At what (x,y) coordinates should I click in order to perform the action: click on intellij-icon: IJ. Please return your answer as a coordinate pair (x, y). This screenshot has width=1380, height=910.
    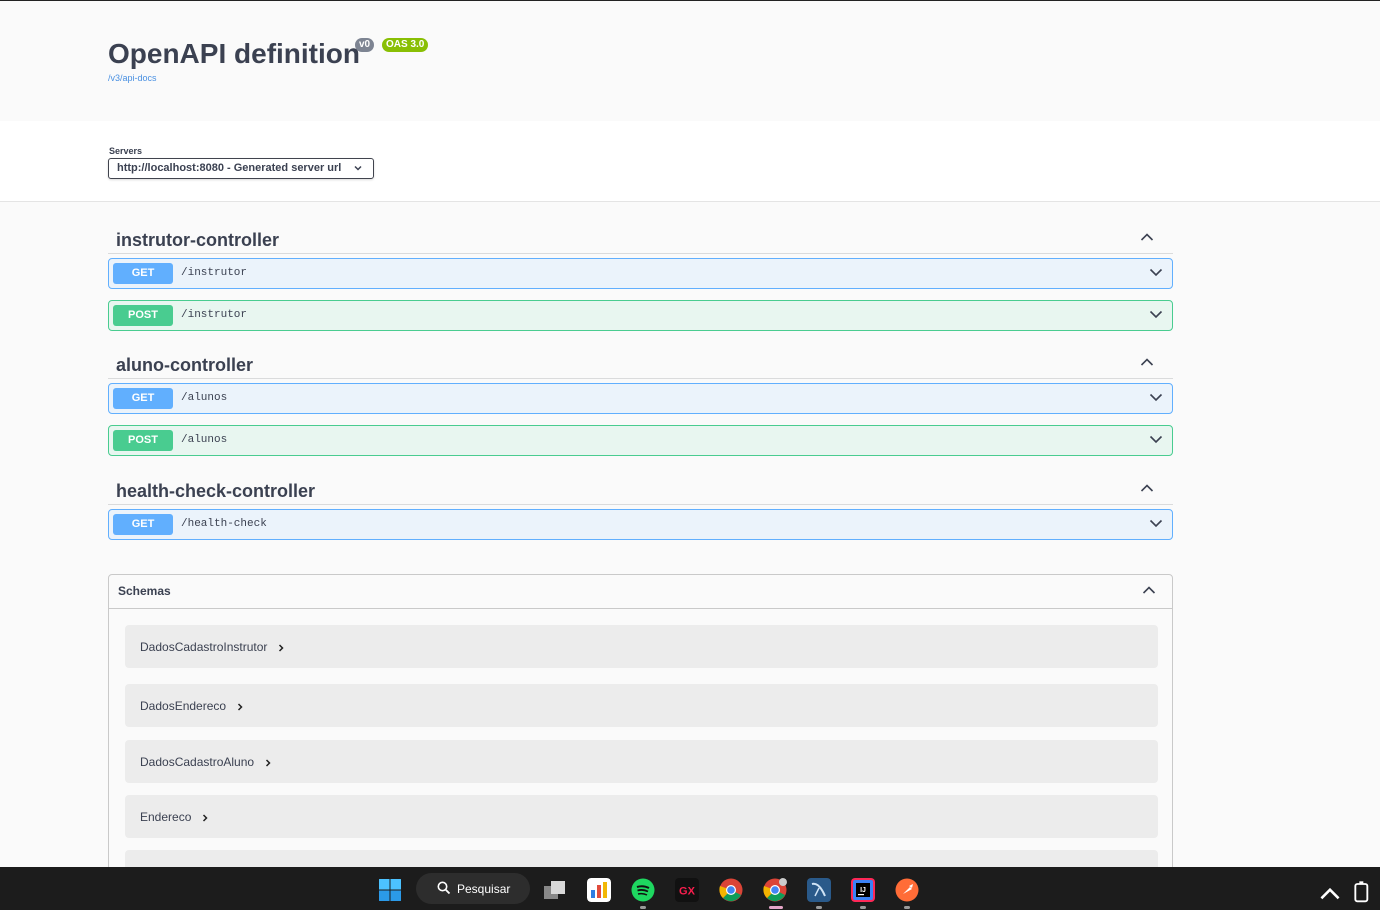
    Looking at the image, I should click on (863, 890).